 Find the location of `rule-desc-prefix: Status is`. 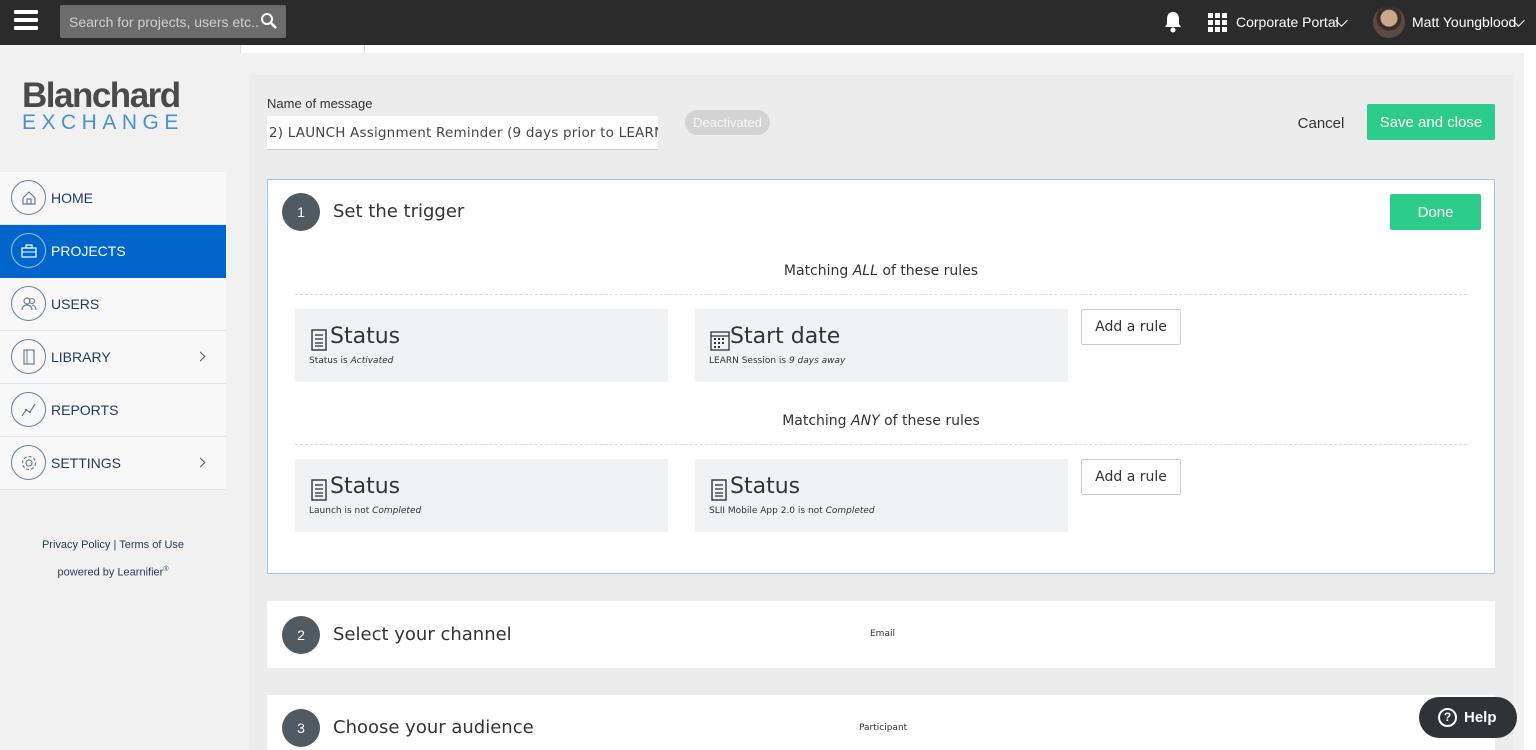

rule-desc-prefix: Status is is located at coordinates (330, 361).